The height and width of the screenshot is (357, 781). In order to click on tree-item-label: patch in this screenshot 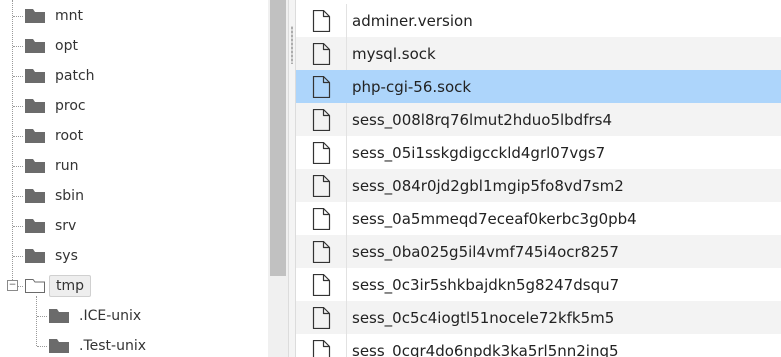, I will do `click(75, 76)`.